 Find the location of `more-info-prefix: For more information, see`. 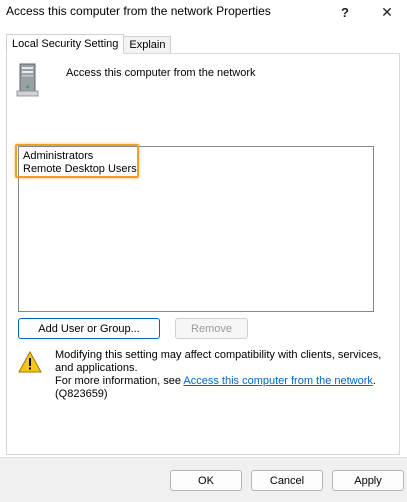

more-info-prefix: For more information, see is located at coordinates (119, 381).